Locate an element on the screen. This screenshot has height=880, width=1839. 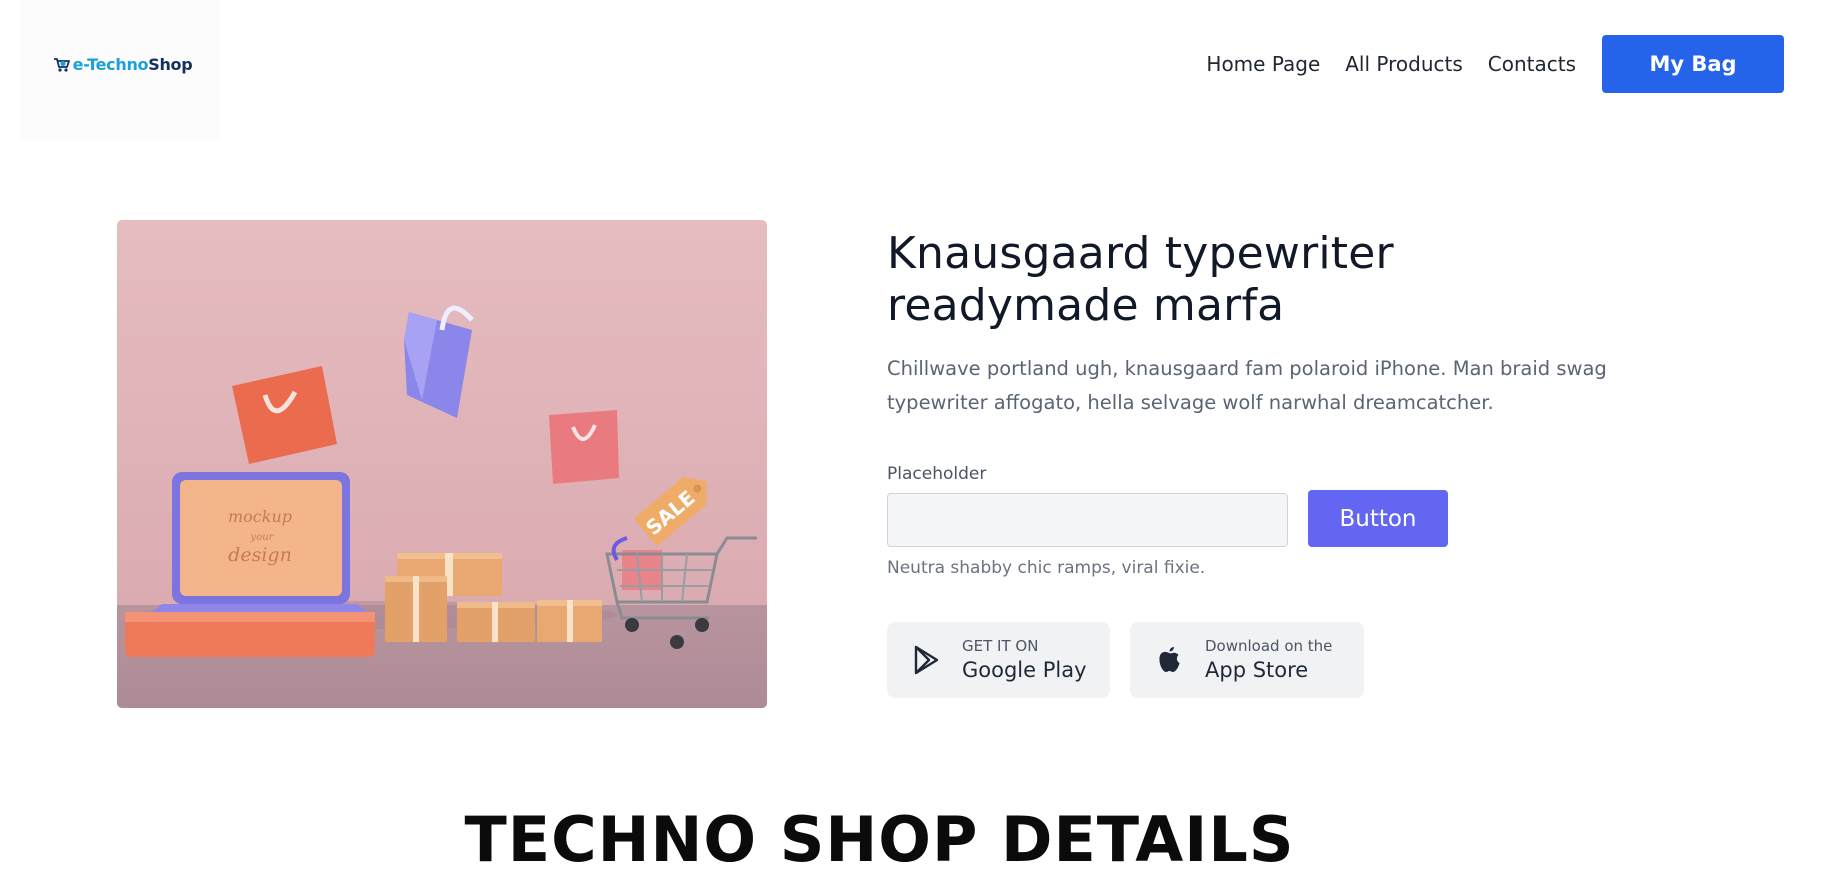
pink-bag is located at coordinates (584, 447).